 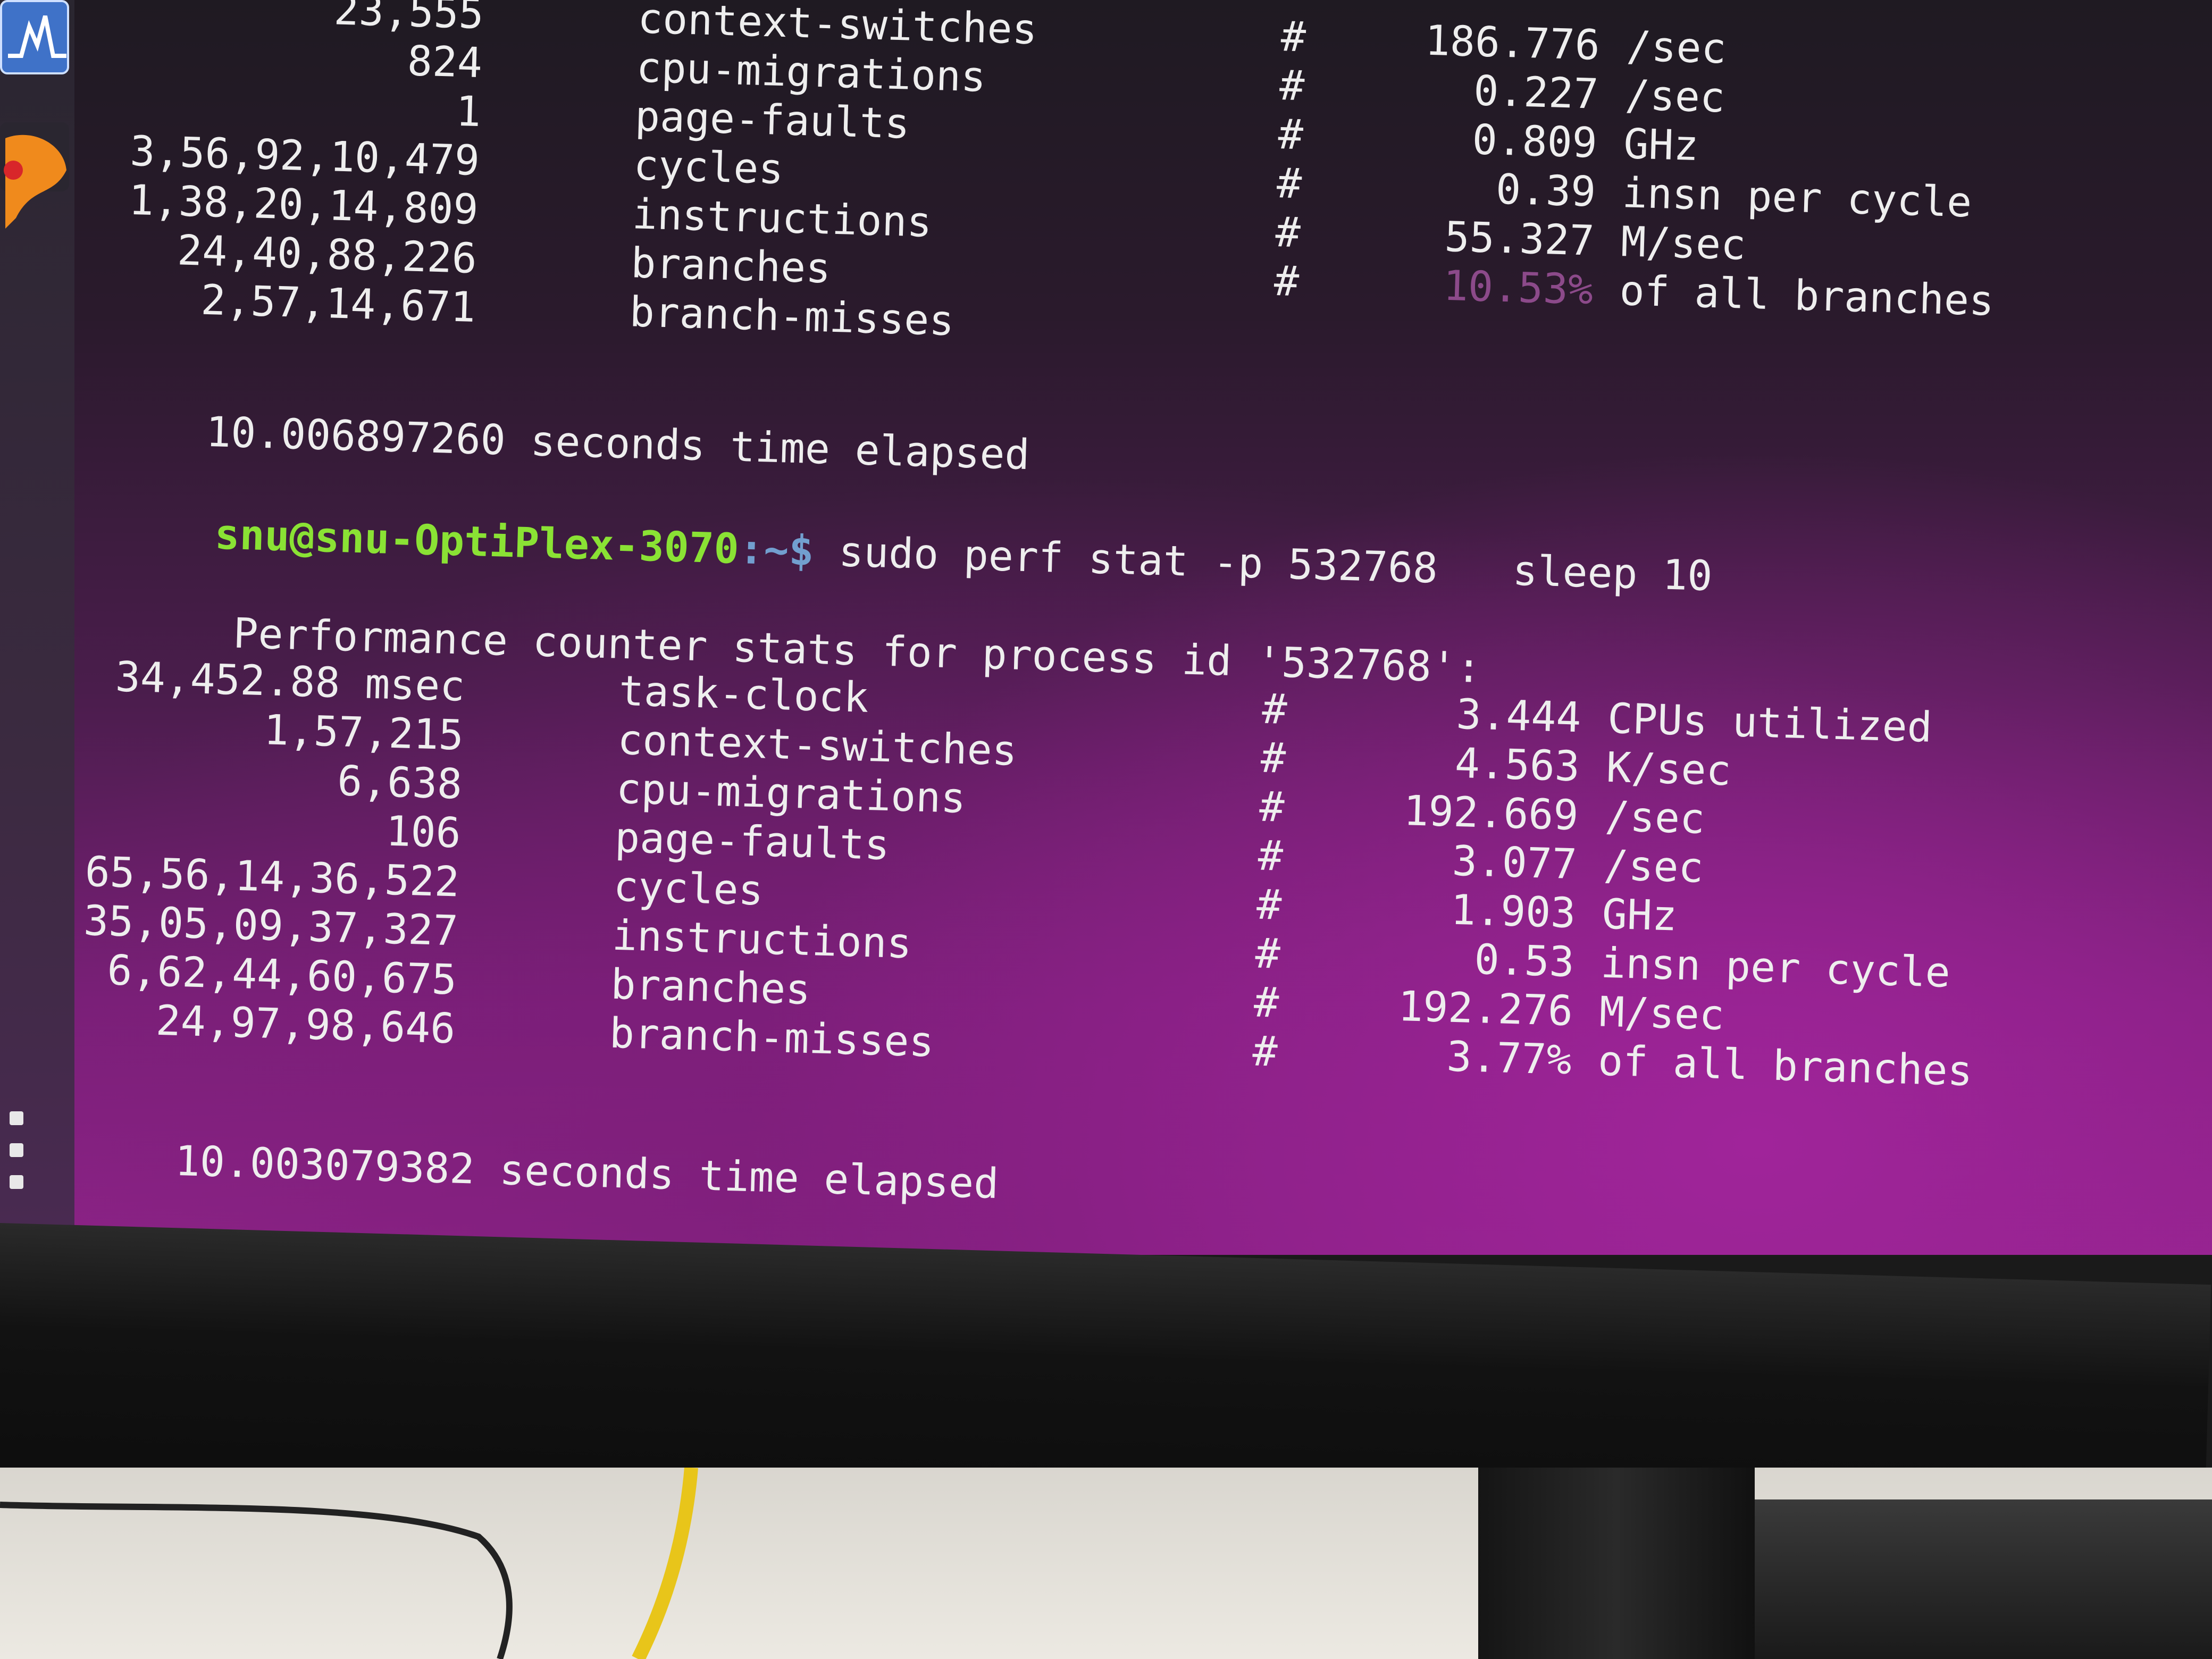 What do you see at coordinates (1518, 716) in the screenshot?
I see `stat-value: 3.444` at bounding box center [1518, 716].